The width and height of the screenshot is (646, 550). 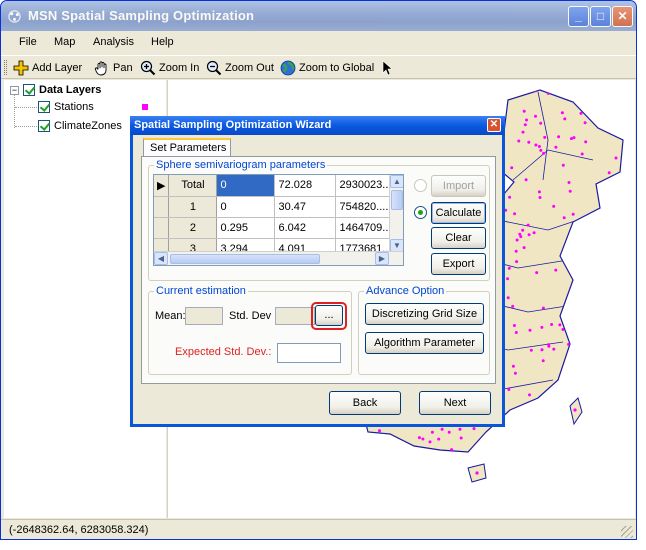 I want to click on expected-std-dev-input, so click(x=309, y=353).